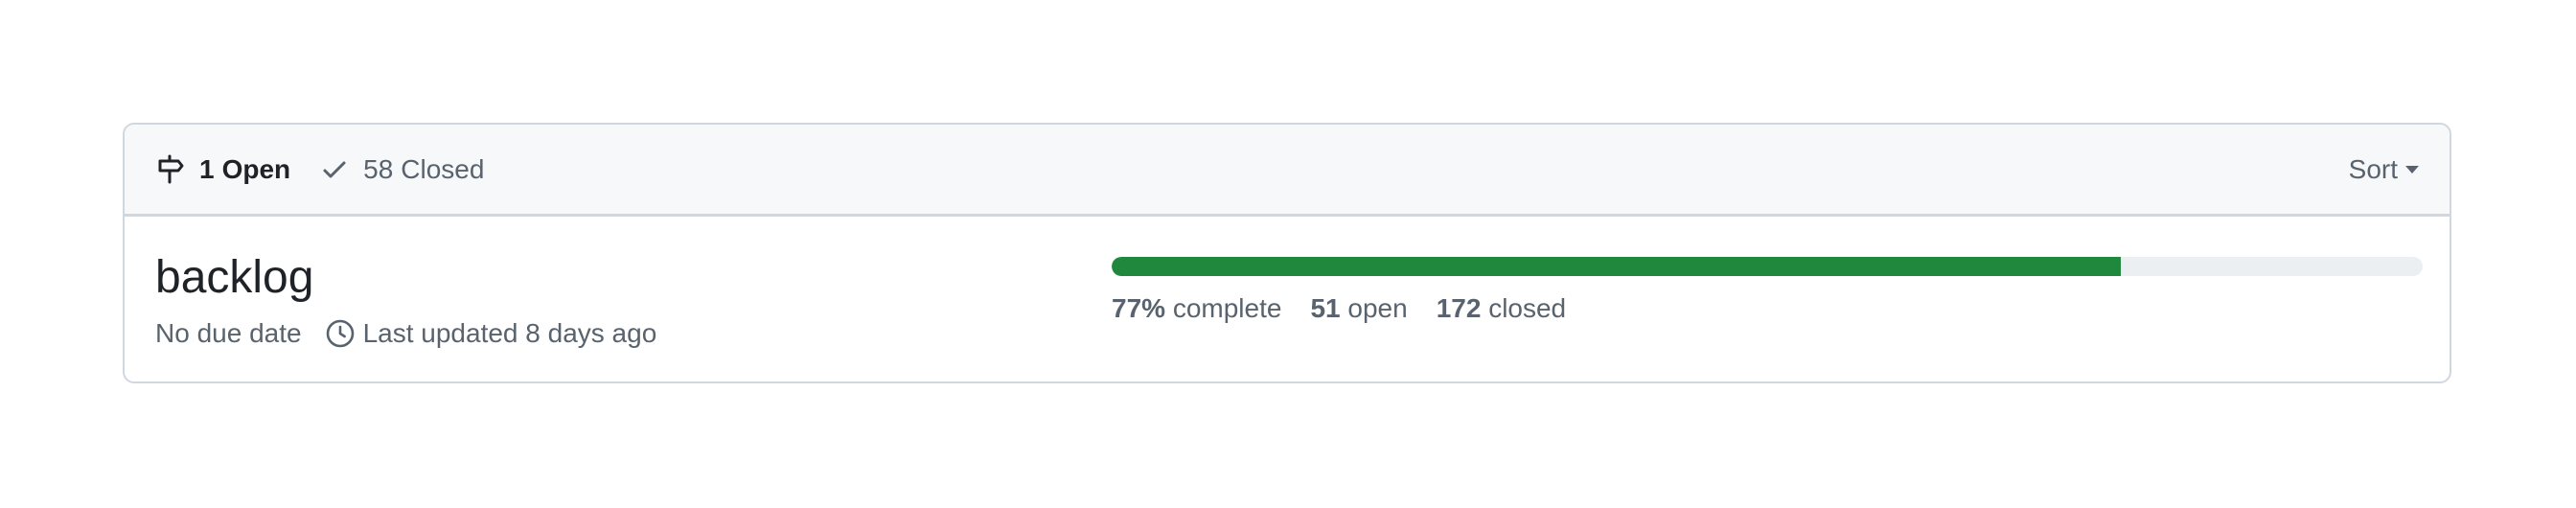 Image resolution: width=2576 pixels, height=508 pixels. Describe the element at coordinates (334, 169) in the screenshot. I see `check-icon` at that location.